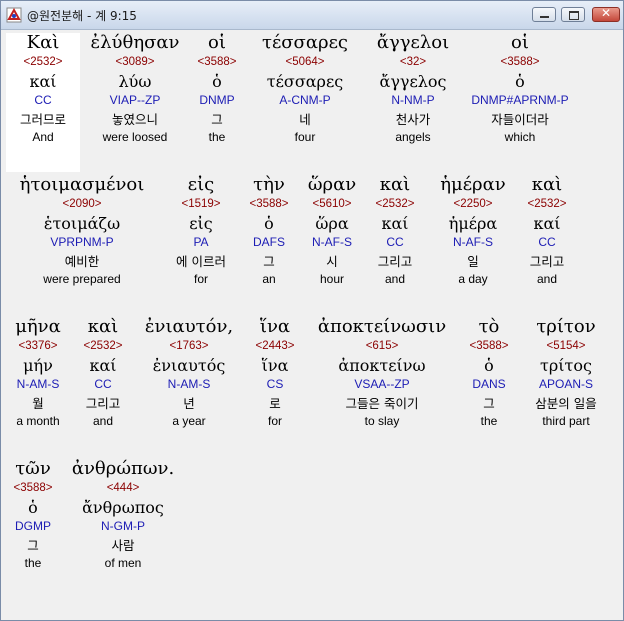  I want to click on word-block: οἱ <3588> ὁ DNMP#APRNM-P 자들이더라 which, so click(520, 90).